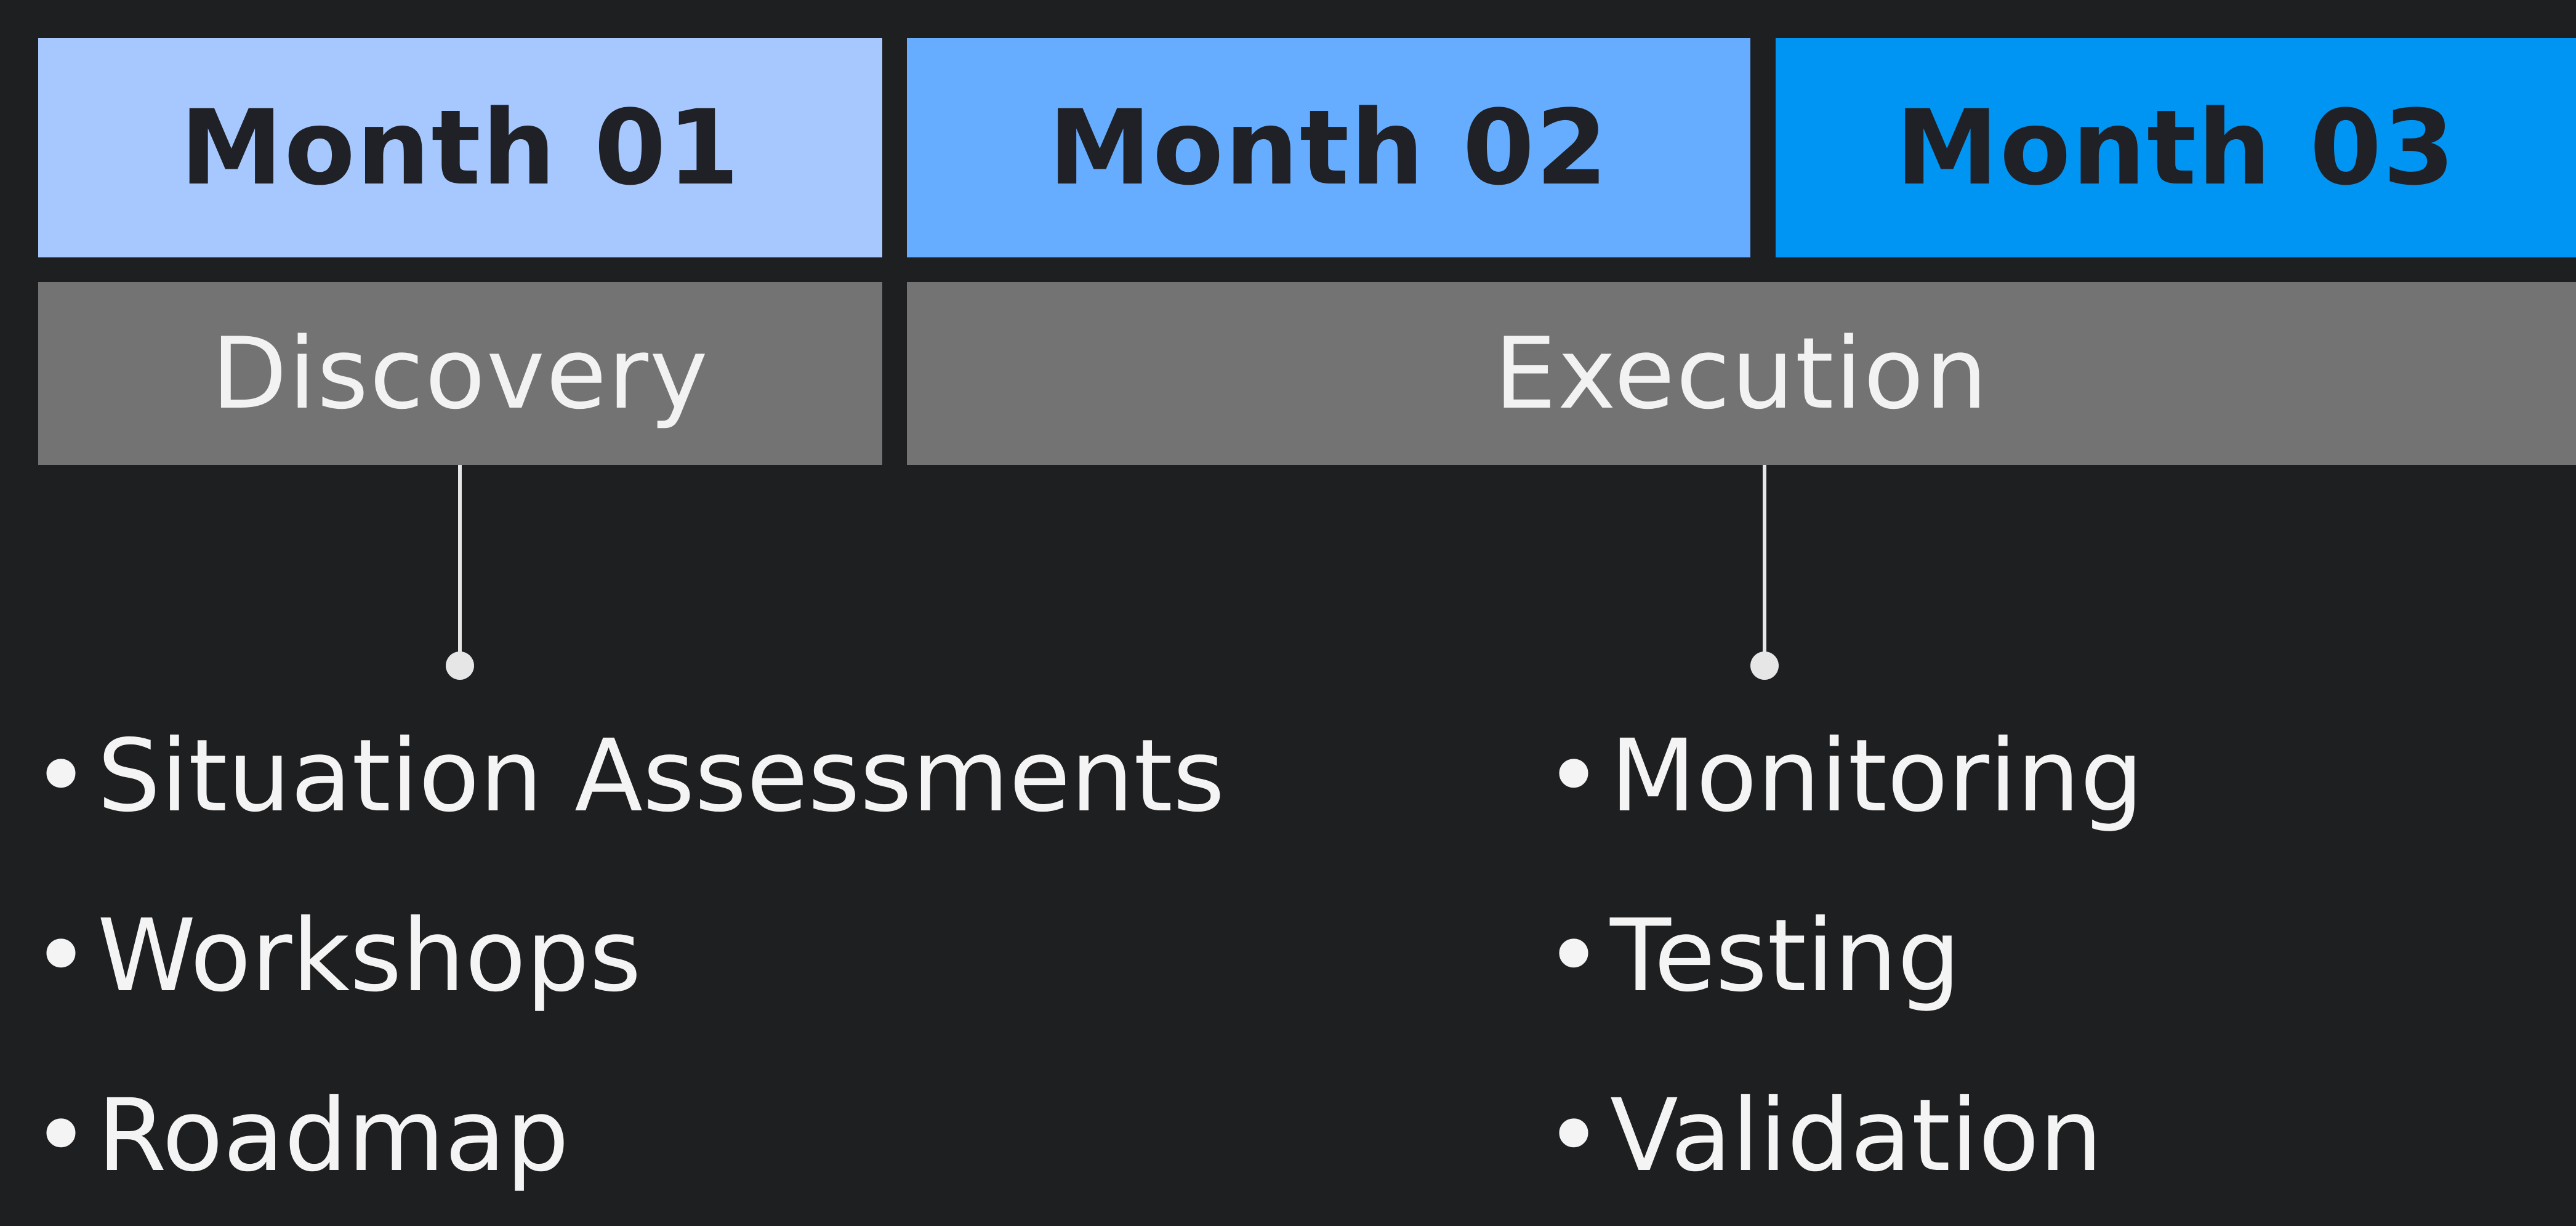 The image size is (2576, 1226). What do you see at coordinates (1764, 565) in the screenshot?
I see `execution-connector-line` at bounding box center [1764, 565].